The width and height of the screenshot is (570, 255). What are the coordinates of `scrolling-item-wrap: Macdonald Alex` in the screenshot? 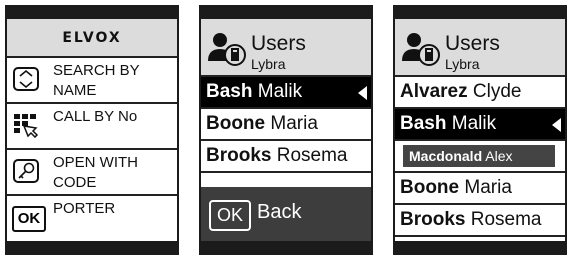 It's located at (480, 157).